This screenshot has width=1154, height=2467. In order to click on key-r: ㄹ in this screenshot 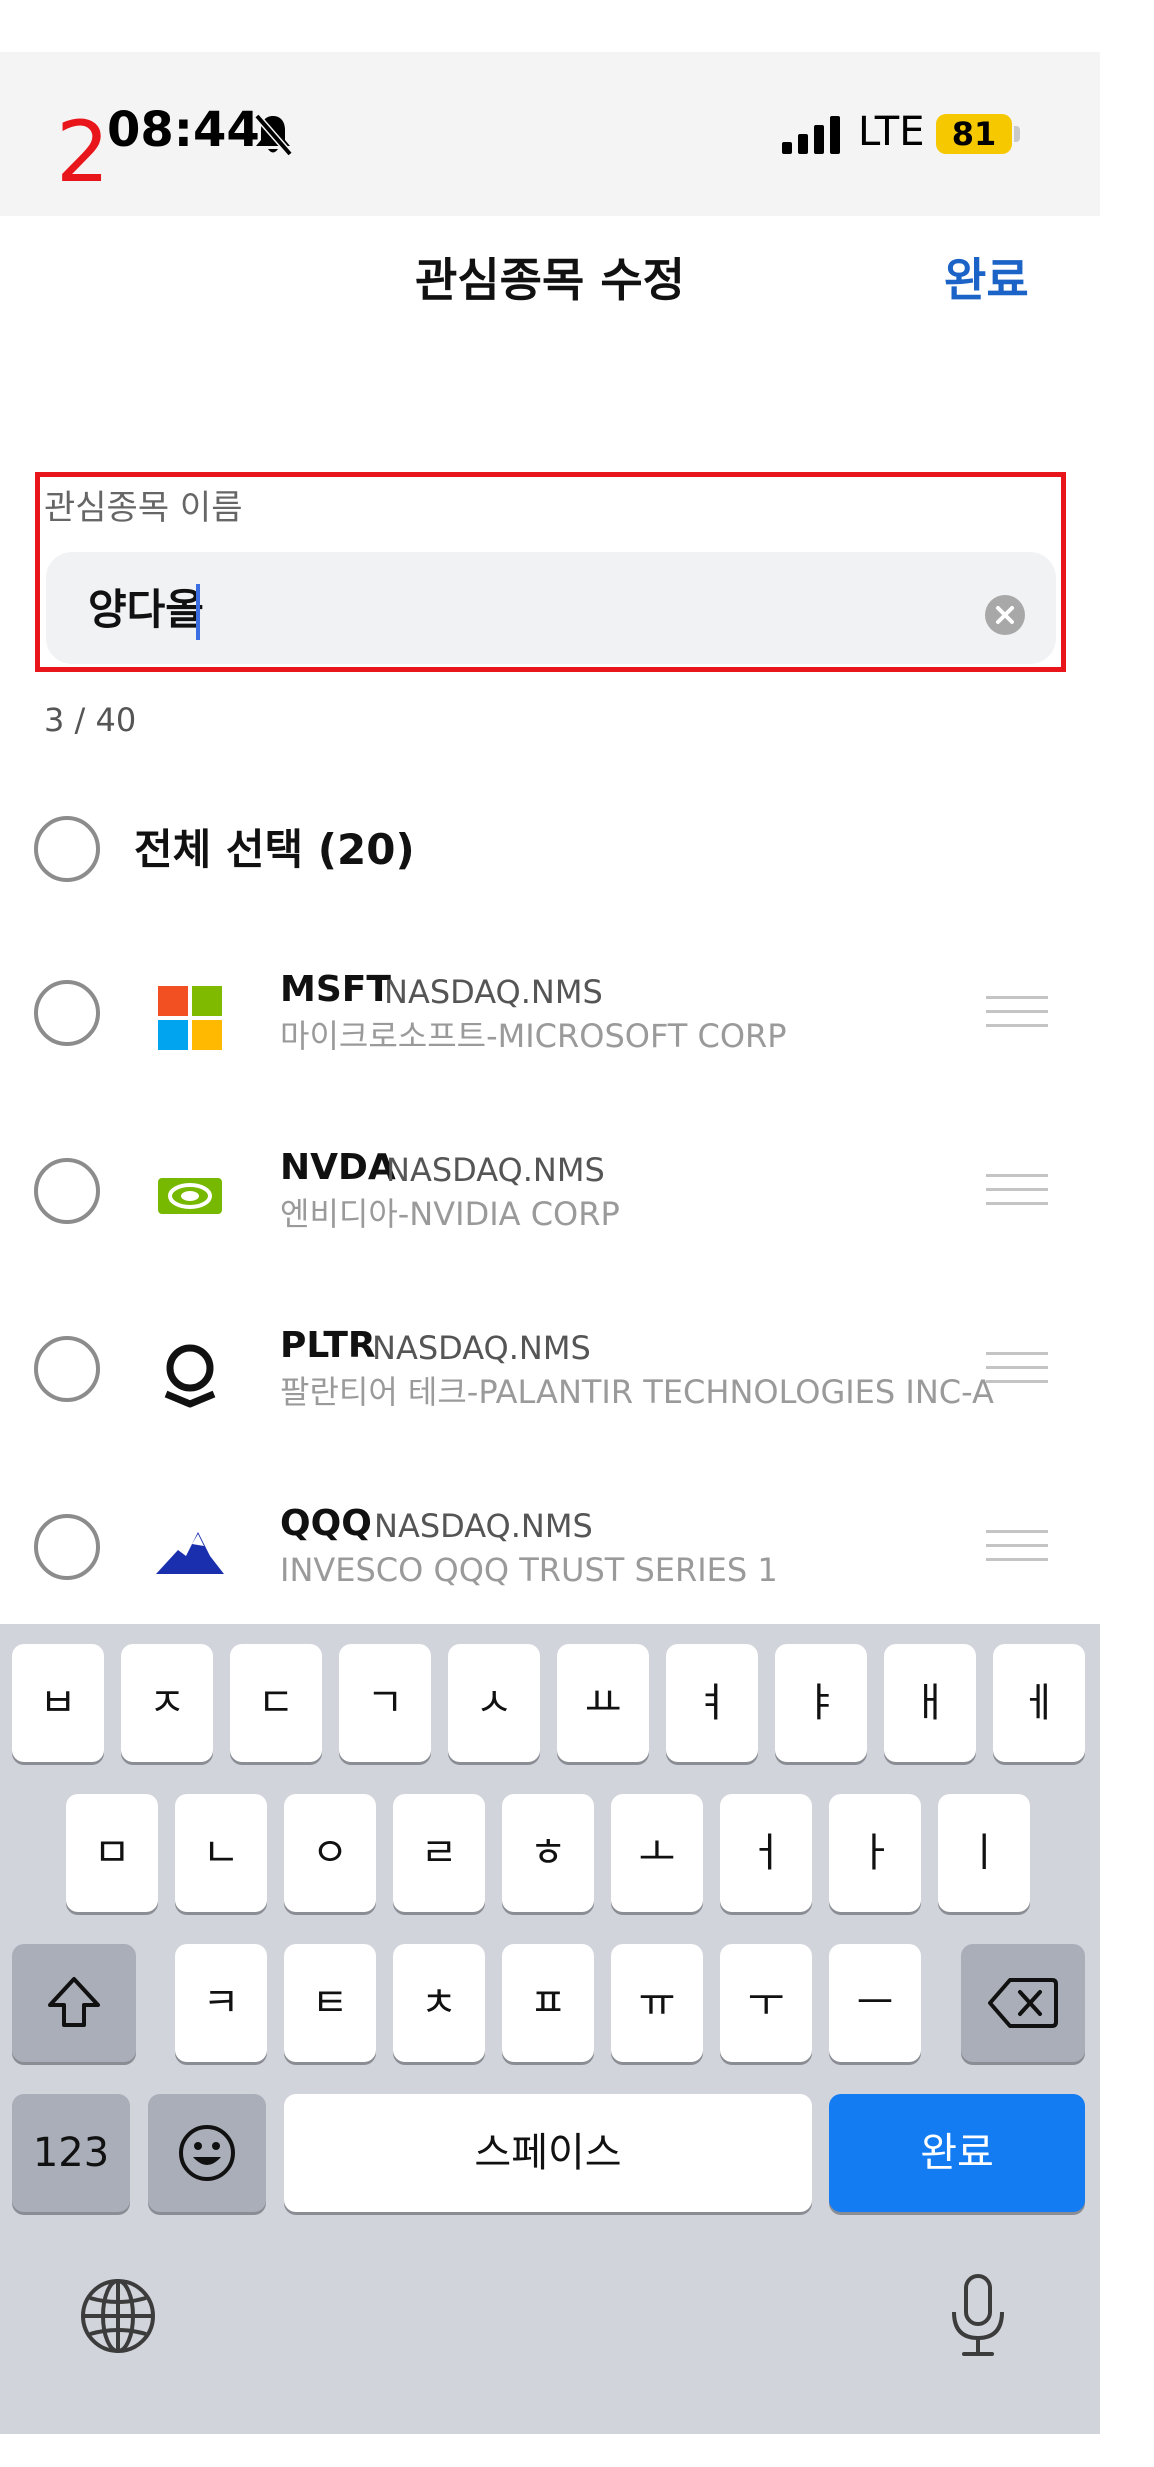, I will do `click(439, 1853)`.